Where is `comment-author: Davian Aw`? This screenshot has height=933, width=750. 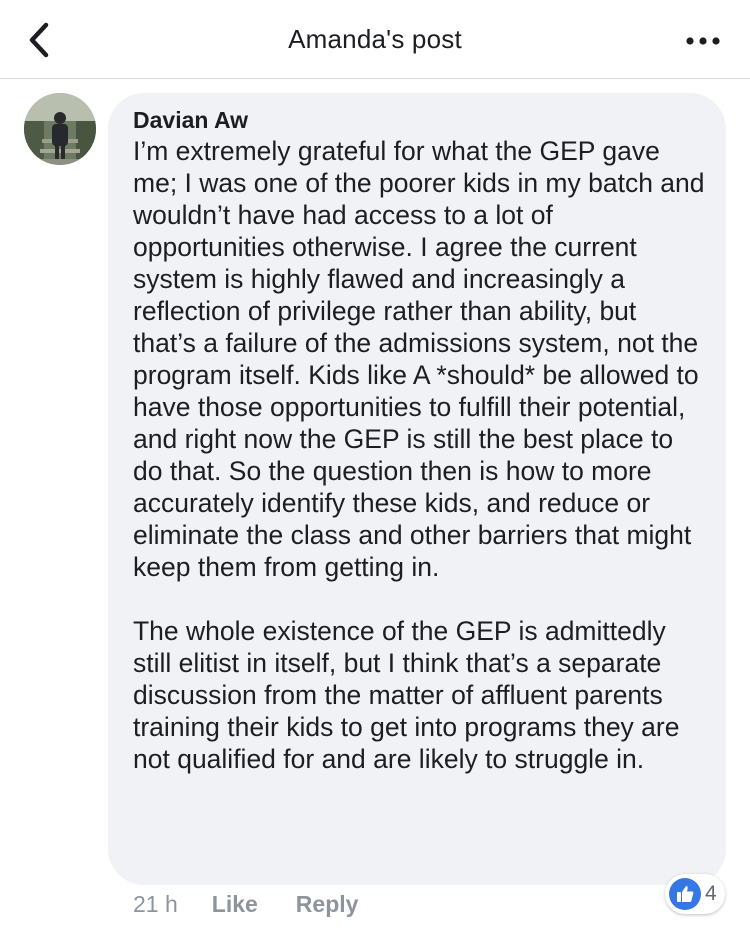 comment-author: Davian Aw is located at coordinates (190, 120).